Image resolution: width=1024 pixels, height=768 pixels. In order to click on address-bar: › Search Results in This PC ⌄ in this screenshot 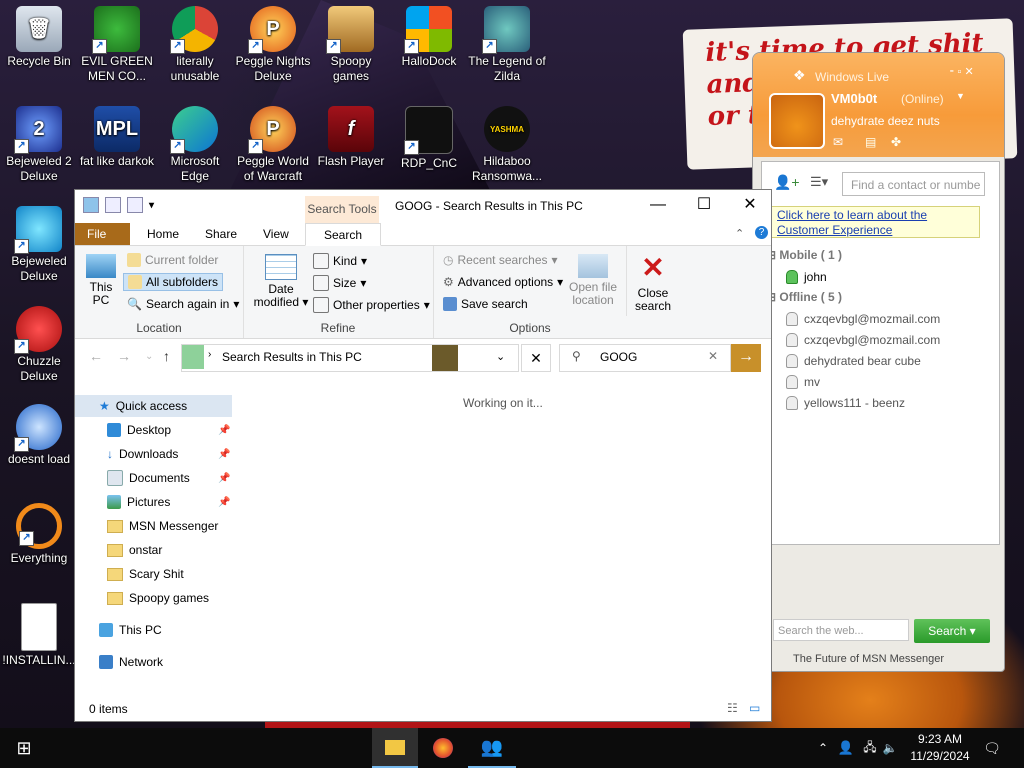, I will do `click(350, 358)`.